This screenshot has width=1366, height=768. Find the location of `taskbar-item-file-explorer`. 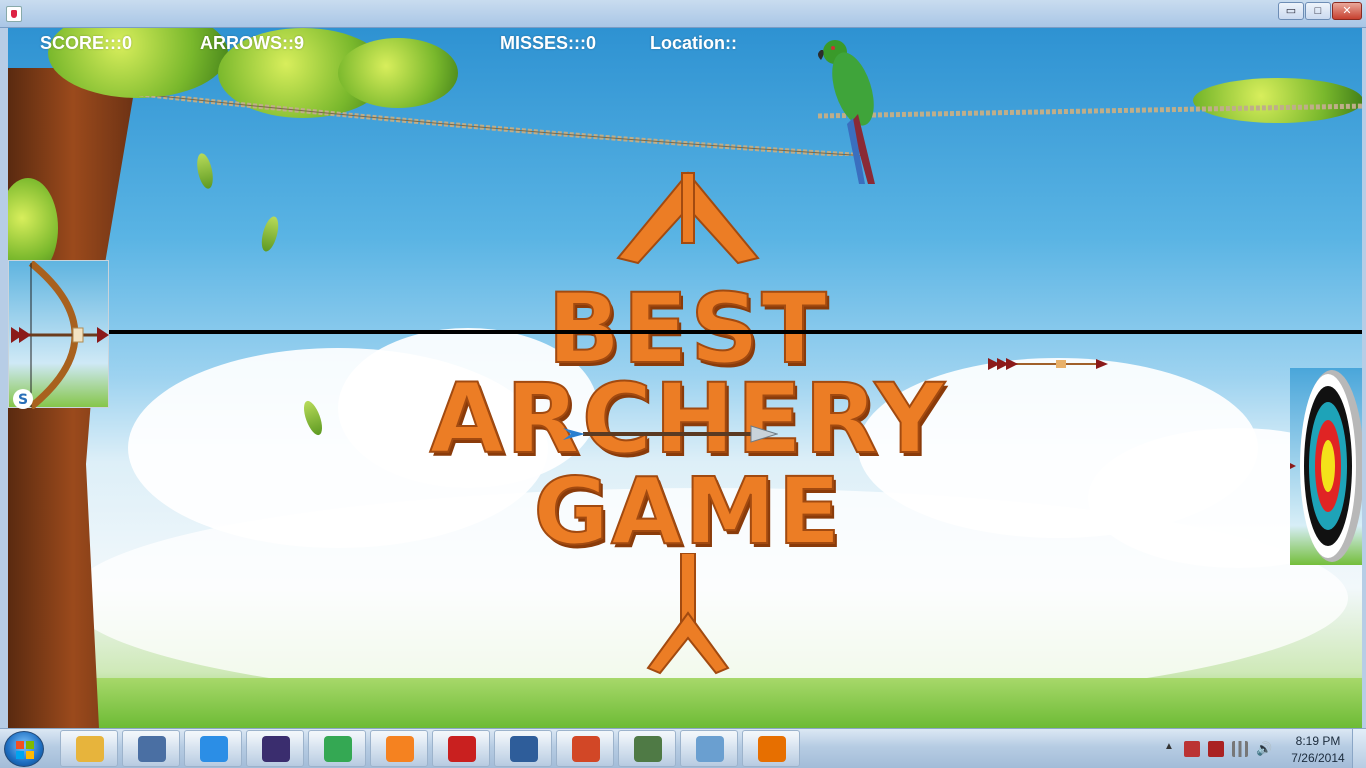

taskbar-item-file-explorer is located at coordinates (89, 748).